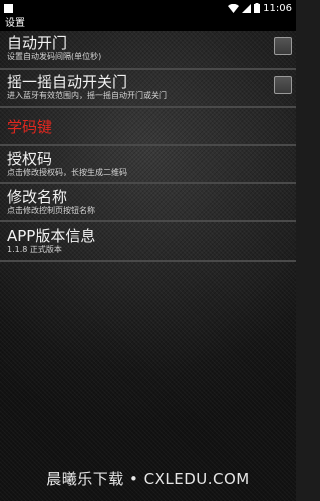 This screenshot has height=501, width=320. I want to click on setting-title: 自动开门, so click(37, 43).